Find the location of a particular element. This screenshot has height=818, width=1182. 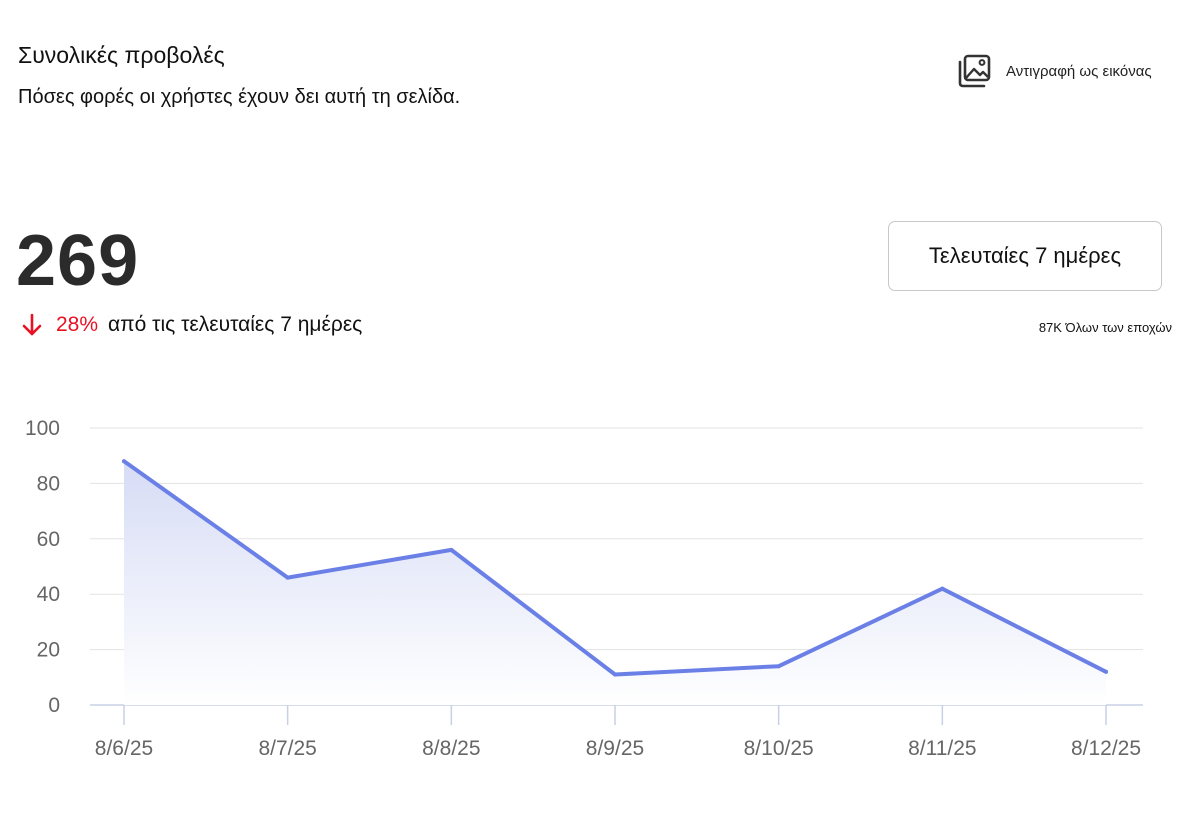

x-tick-label: 8/8/25 is located at coordinates (451, 748).